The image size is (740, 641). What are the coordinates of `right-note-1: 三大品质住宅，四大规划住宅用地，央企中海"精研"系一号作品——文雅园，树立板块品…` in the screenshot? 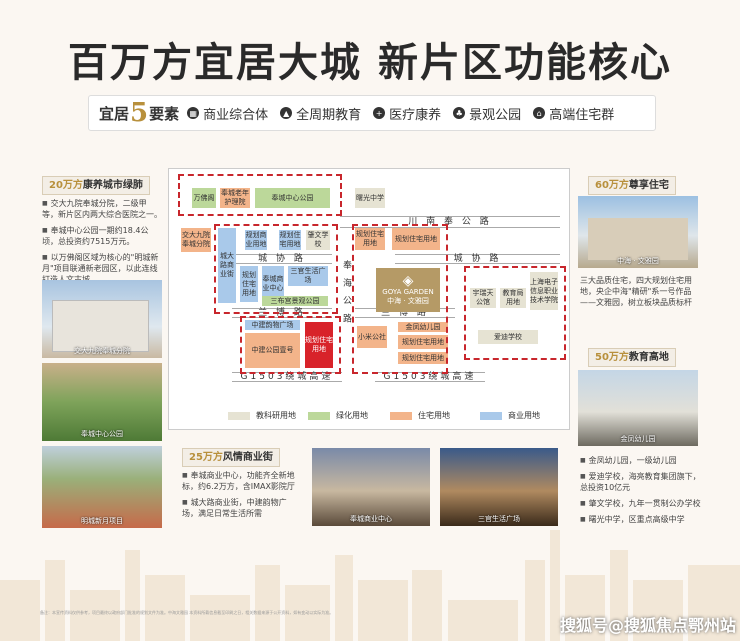 It's located at (636, 291).